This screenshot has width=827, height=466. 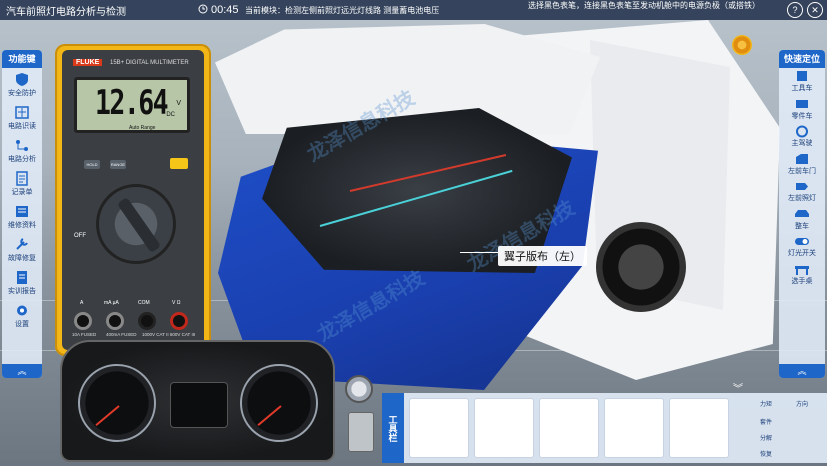 I want to click on locate-left-headlight: 左前照灯, so click(x=802, y=192).